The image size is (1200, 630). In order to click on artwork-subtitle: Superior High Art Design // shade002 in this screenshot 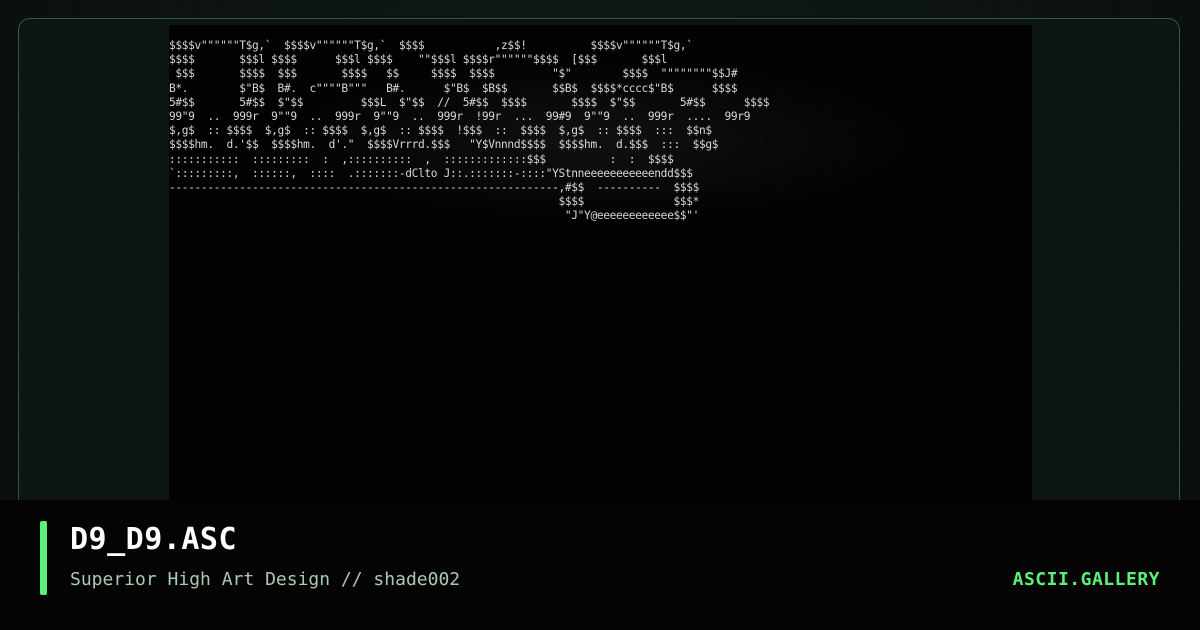, I will do `click(265, 579)`.